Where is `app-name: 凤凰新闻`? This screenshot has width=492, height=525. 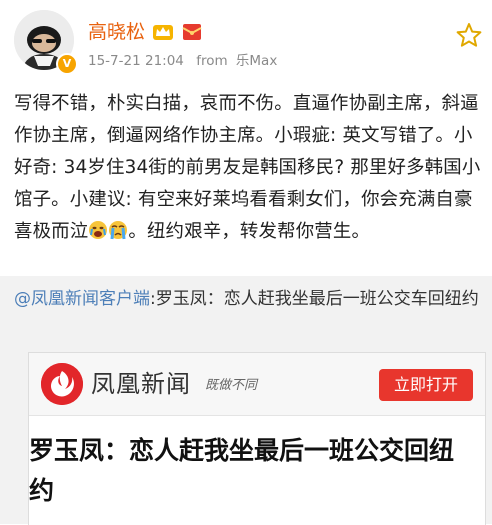
app-name: 凤凰新闻 is located at coordinates (141, 384).